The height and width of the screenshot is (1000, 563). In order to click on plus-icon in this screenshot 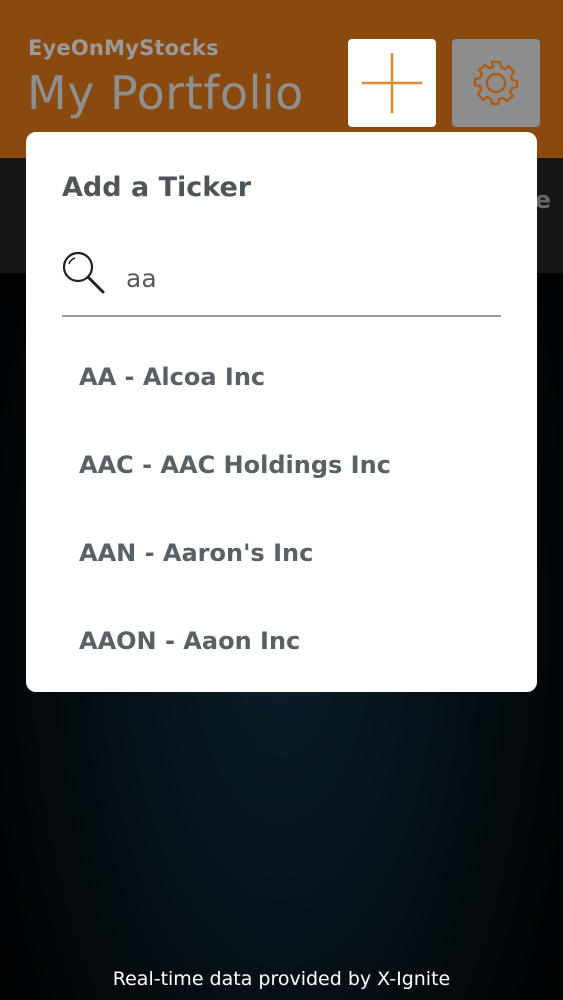, I will do `click(392, 83)`.